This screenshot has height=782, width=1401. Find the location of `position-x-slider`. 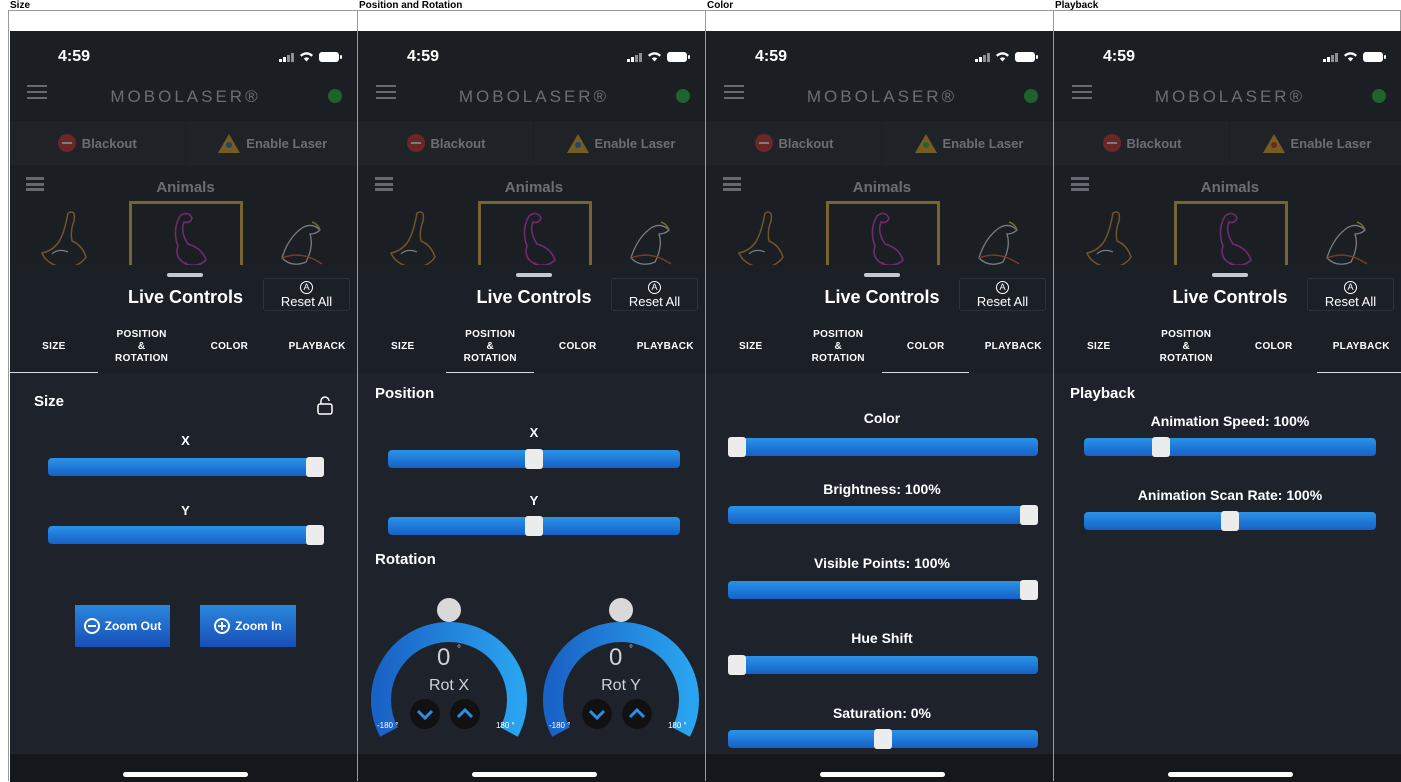

position-x-slider is located at coordinates (533, 459).